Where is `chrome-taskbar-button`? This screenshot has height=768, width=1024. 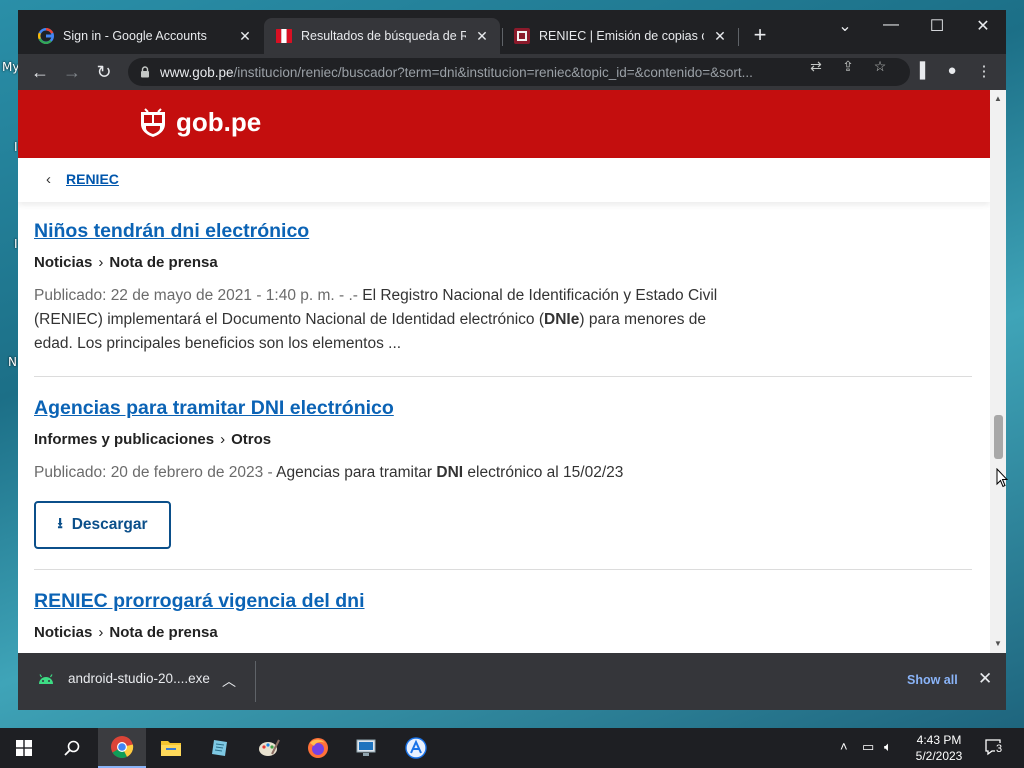
chrome-taskbar-button is located at coordinates (122, 748).